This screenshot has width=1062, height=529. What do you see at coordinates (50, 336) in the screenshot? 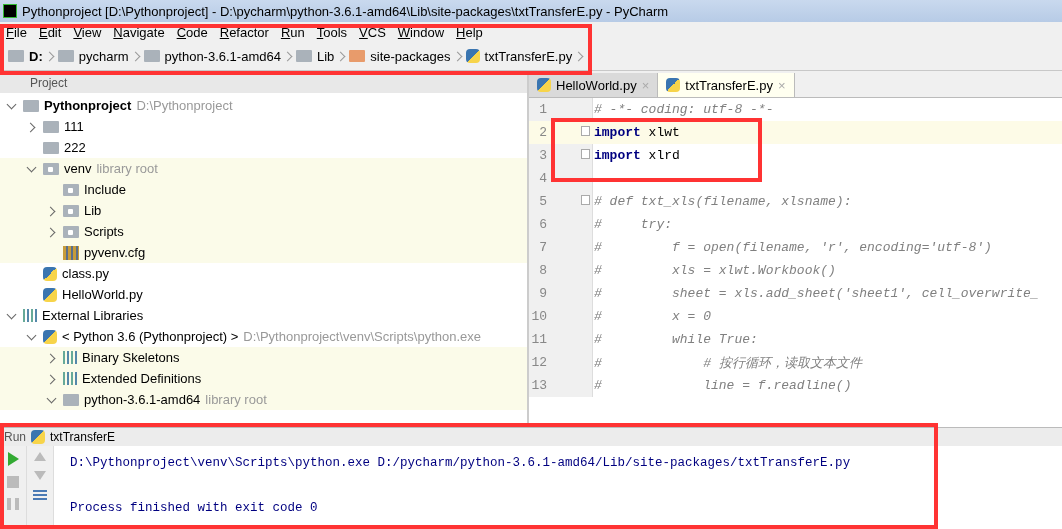
I see `python-icon` at bounding box center [50, 336].